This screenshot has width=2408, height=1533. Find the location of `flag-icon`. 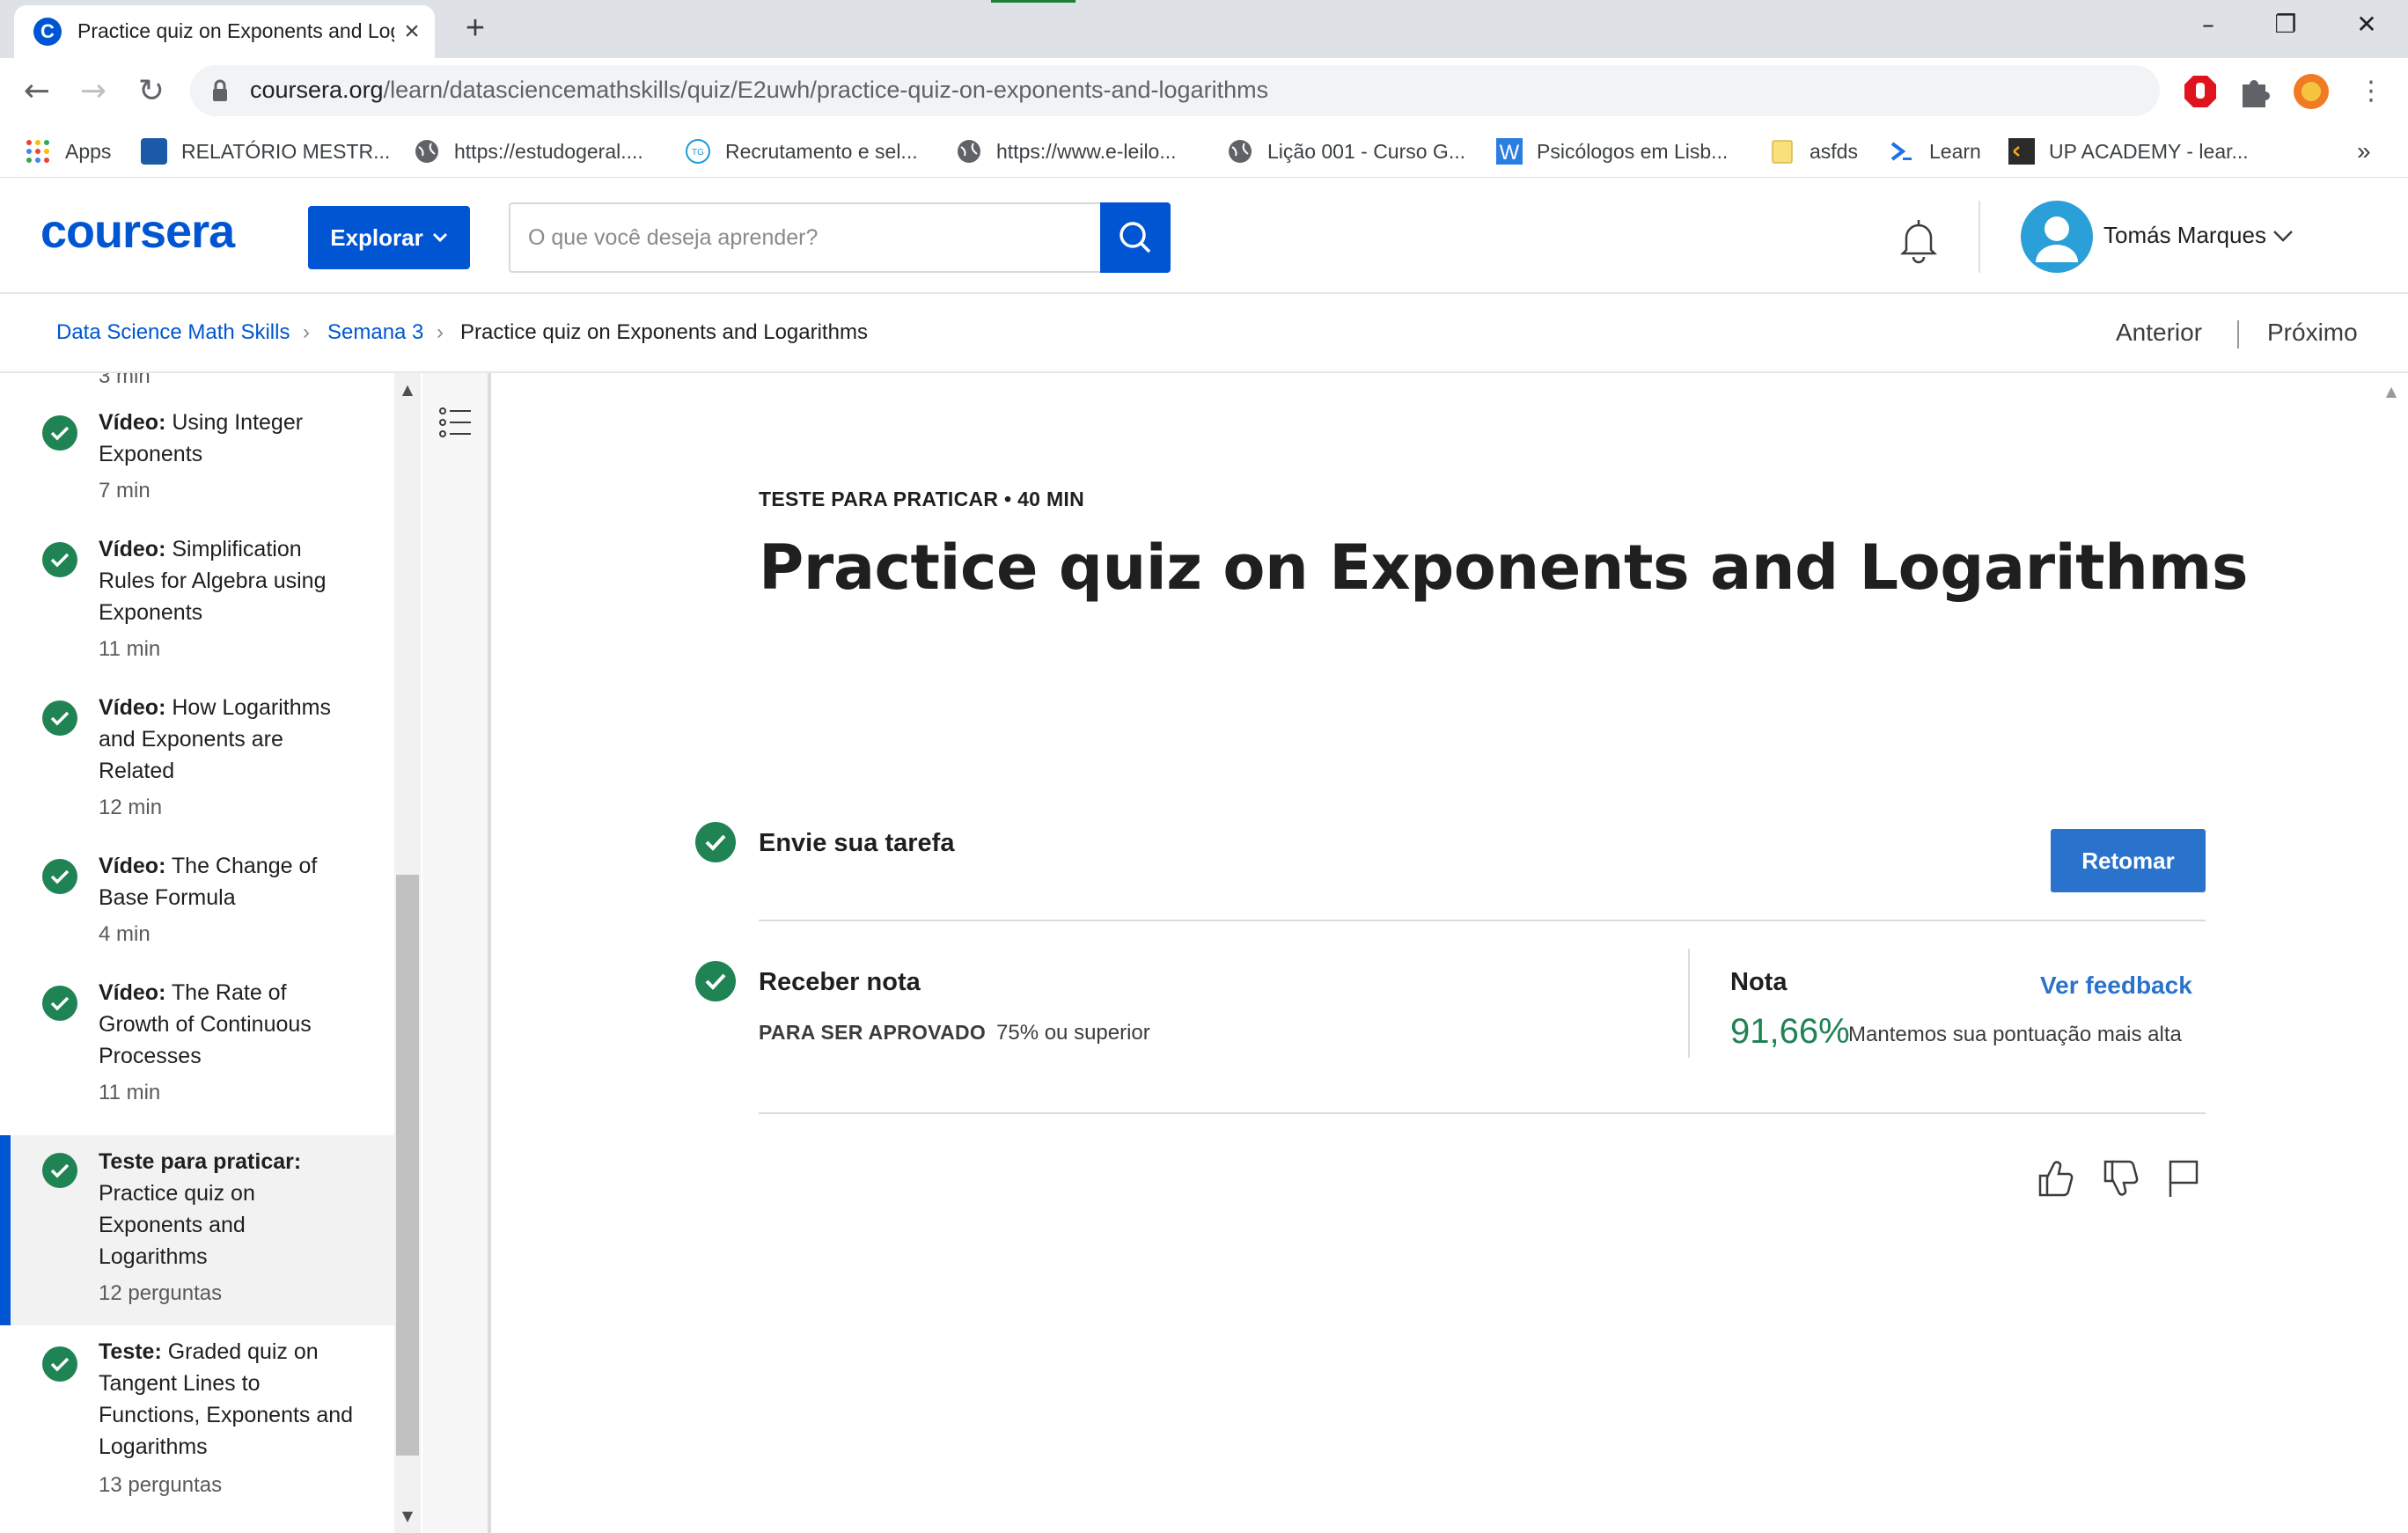

flag-icon is located at coordinates (2183, 1178).